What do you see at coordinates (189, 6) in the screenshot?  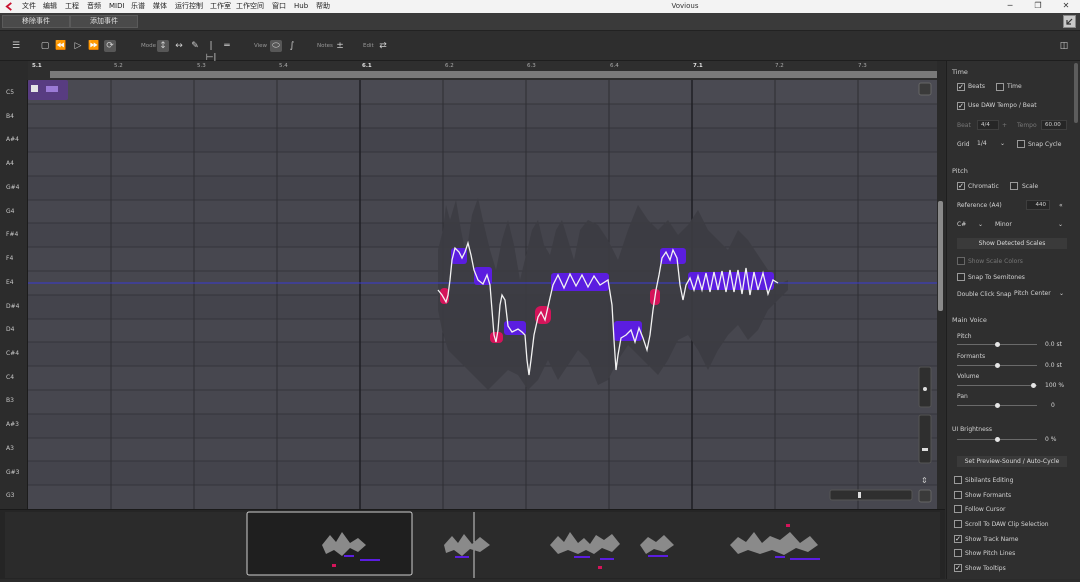 I see `menu-transport: 运行控制` at bounding box center [189, 6].